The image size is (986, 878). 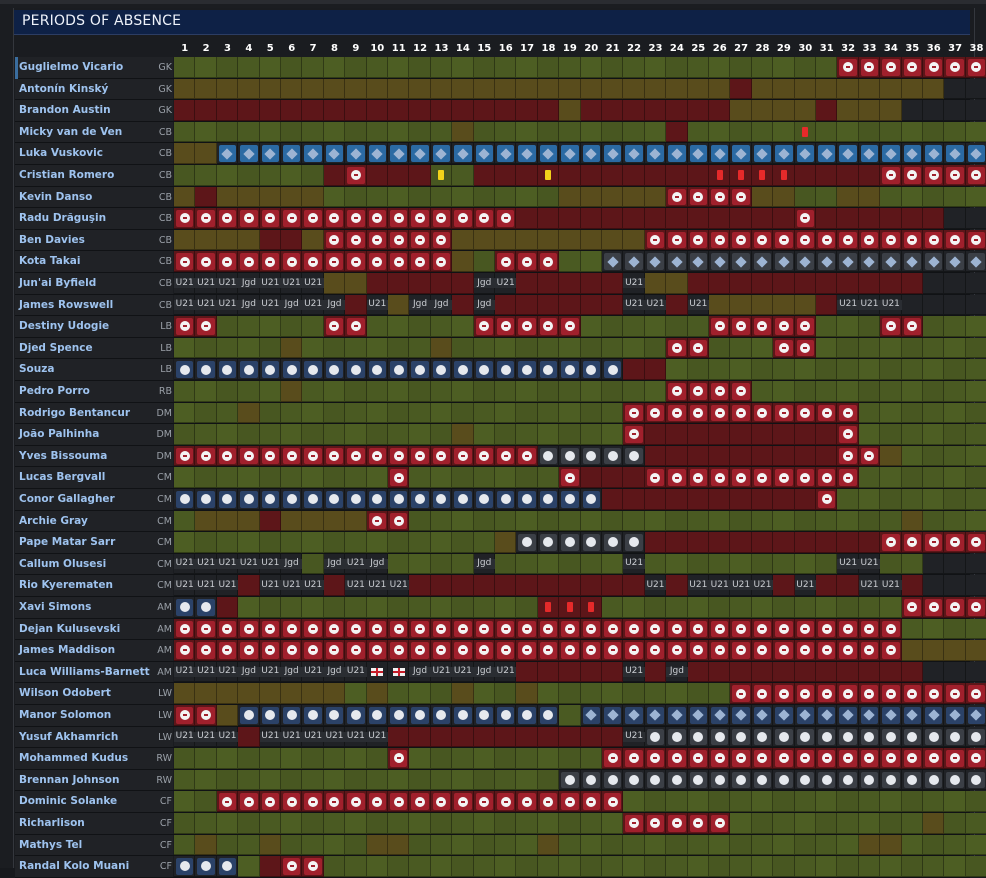 I want to click on player-name: Jun'ai Byfield, so click(x=57, y=283).